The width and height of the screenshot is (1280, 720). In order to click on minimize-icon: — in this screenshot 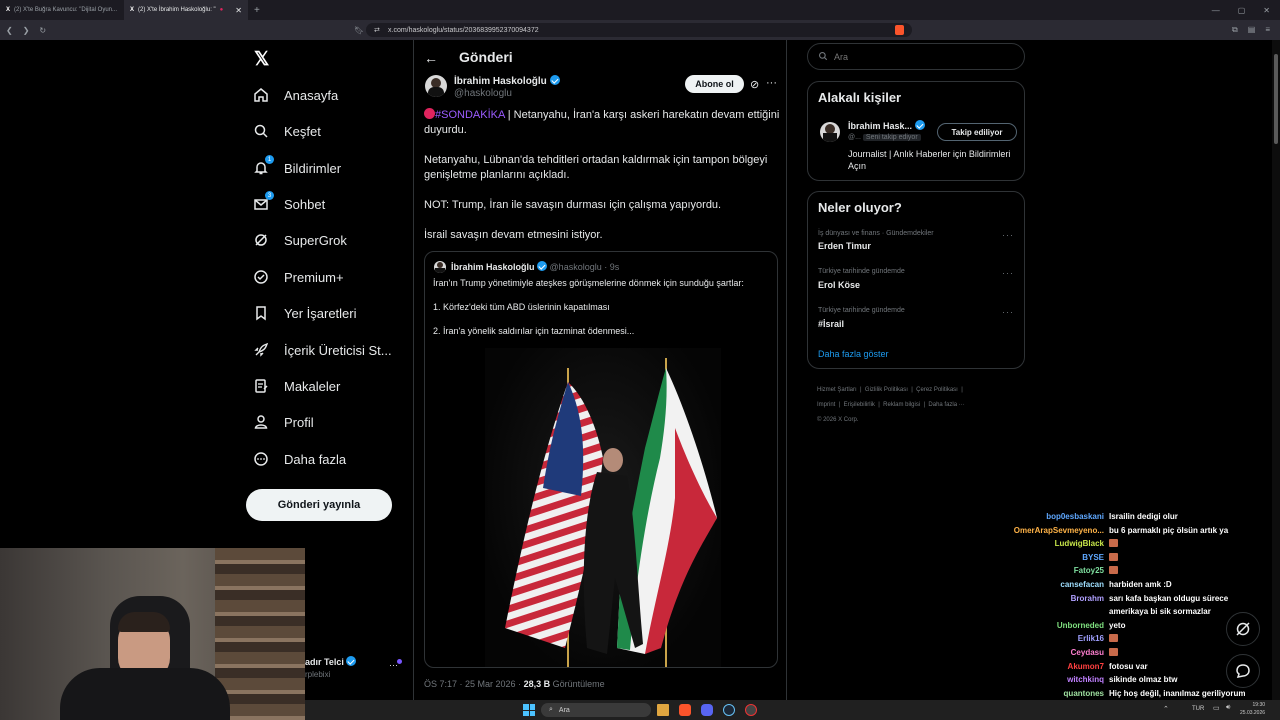, I will do `click(1216, 10)`.